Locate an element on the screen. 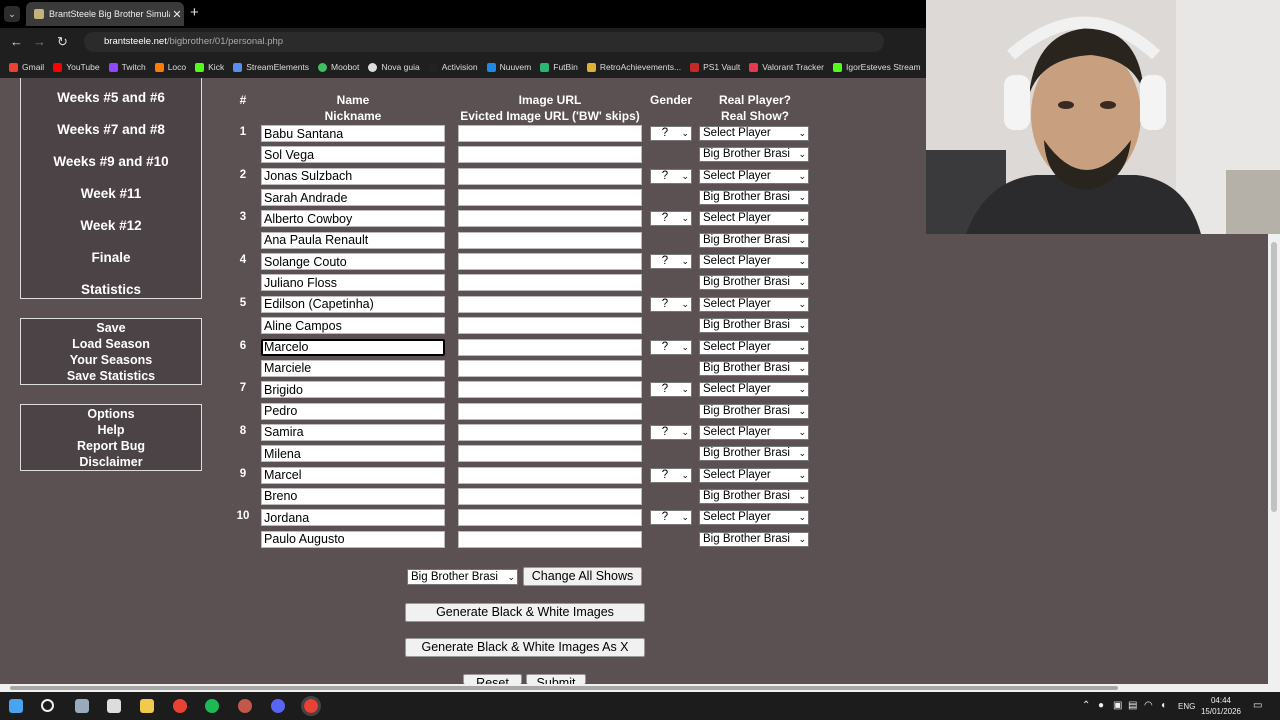 This screenshot has width=1280, height=720. all-shows-select: Big Brother Brasi ⌄ is located at coordinates (462, 577).